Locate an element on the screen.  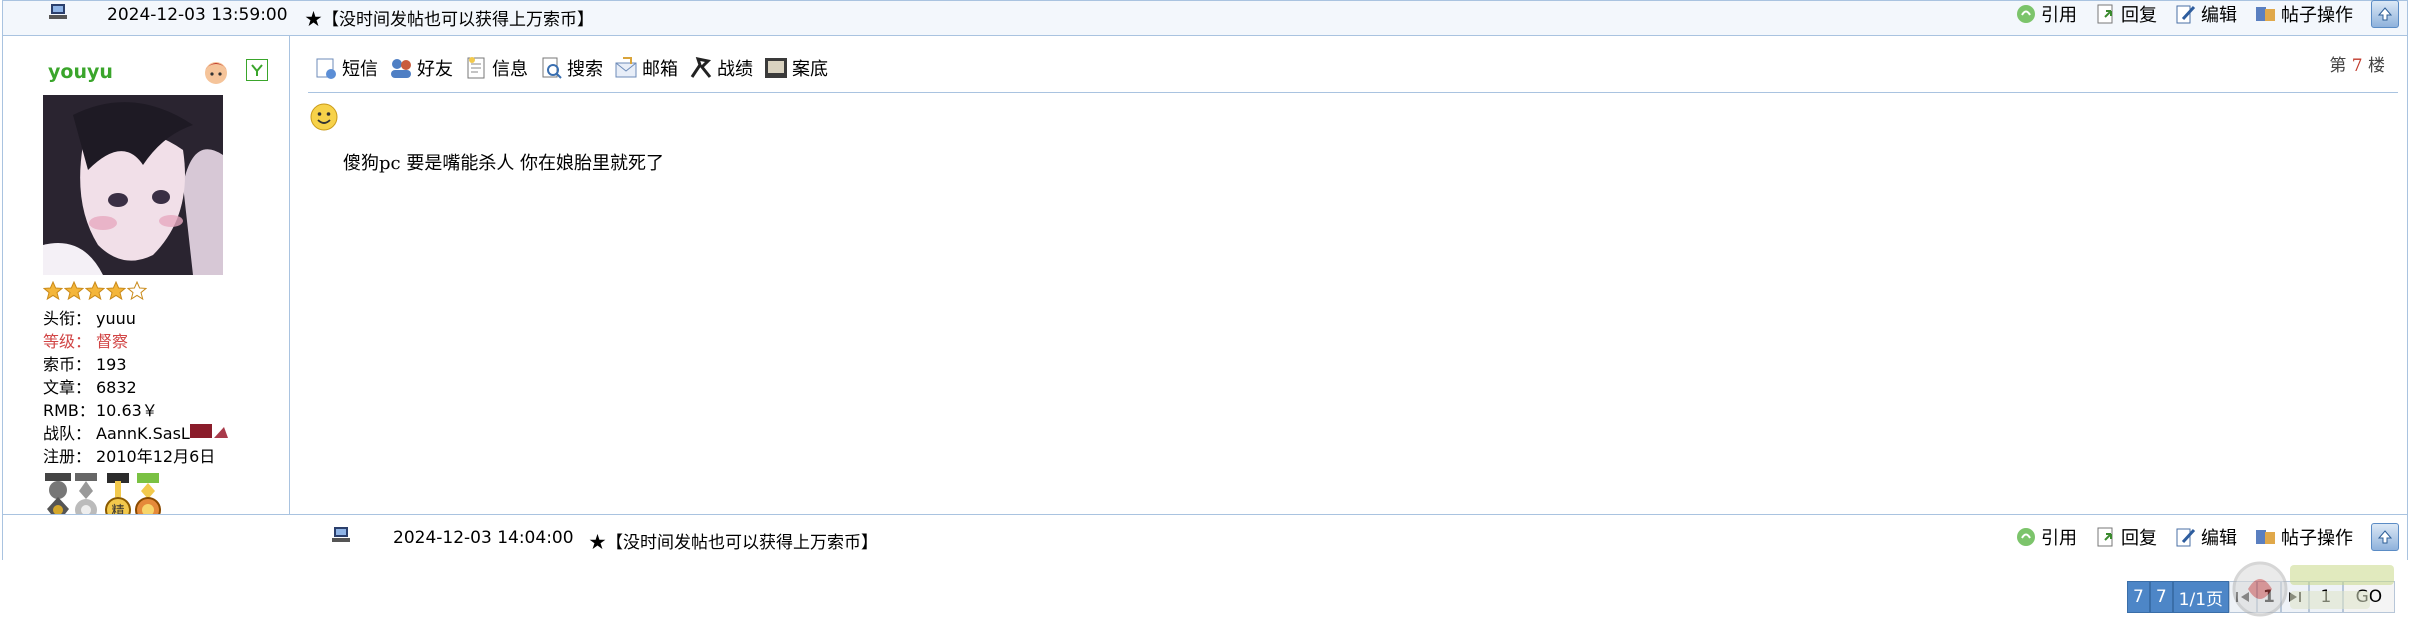
content-divider is located at coordinates (1353, 92).